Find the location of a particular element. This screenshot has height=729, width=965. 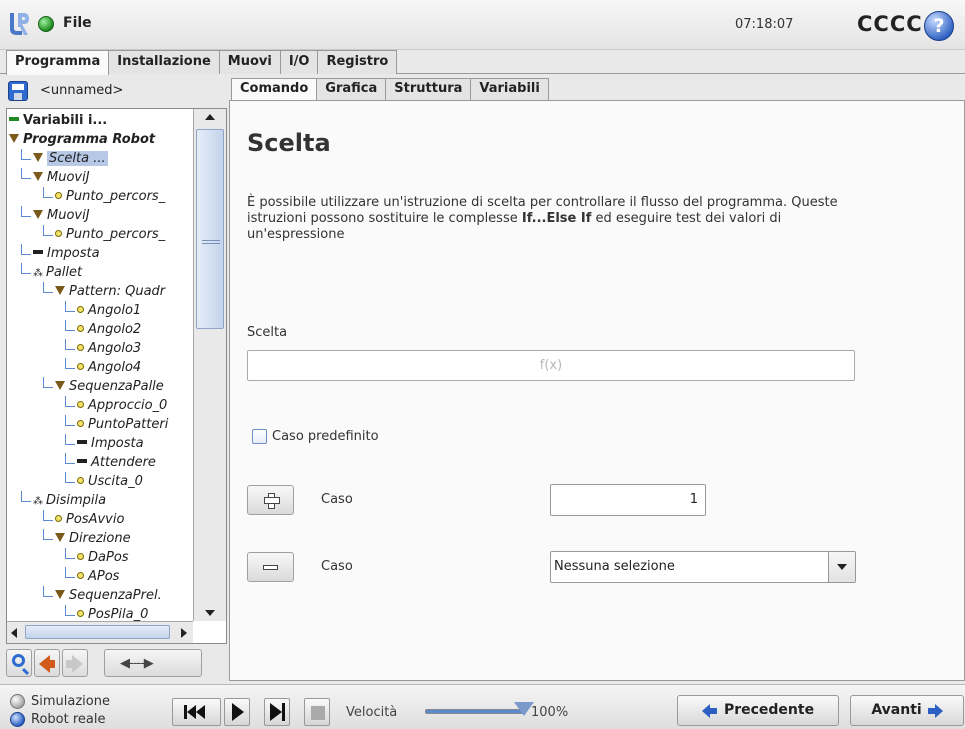

tab-io: I/O is located at coordinates (299, 62).